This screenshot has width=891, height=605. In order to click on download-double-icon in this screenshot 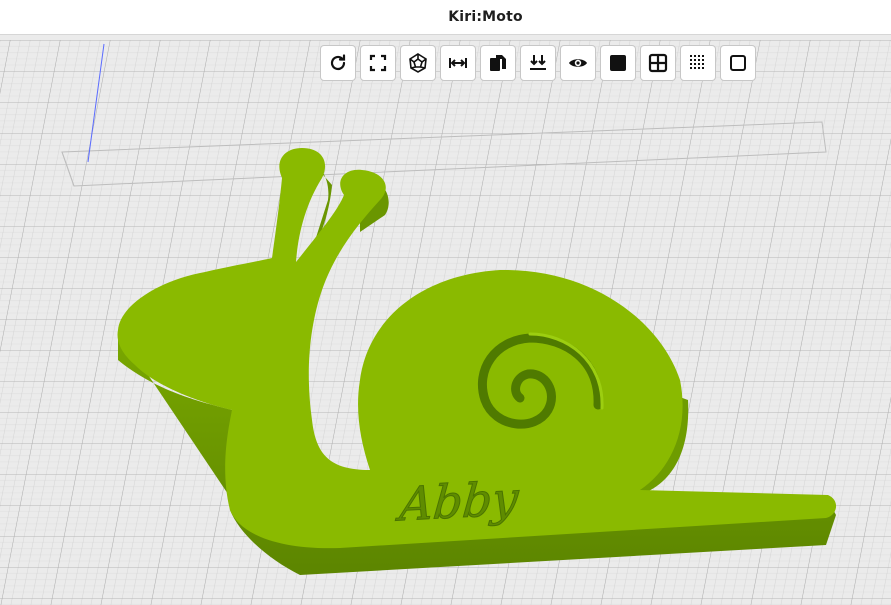, I will do `click(538, 62)`.